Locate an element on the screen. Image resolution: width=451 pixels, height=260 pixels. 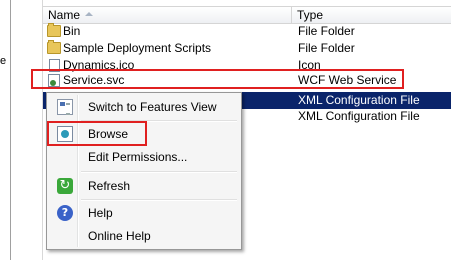
help-icon: ? is located at coordinates (65, 213).